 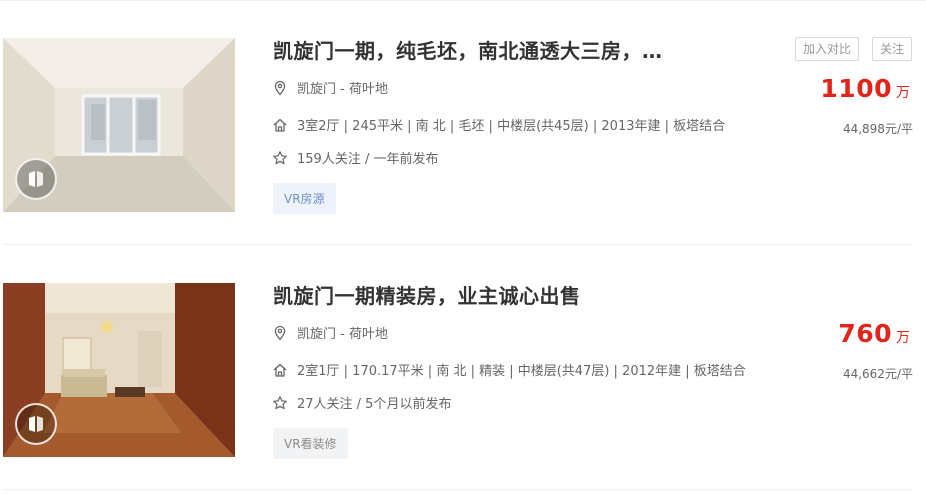 I want to click on price-value: 1100, so click(x=856, y=88).